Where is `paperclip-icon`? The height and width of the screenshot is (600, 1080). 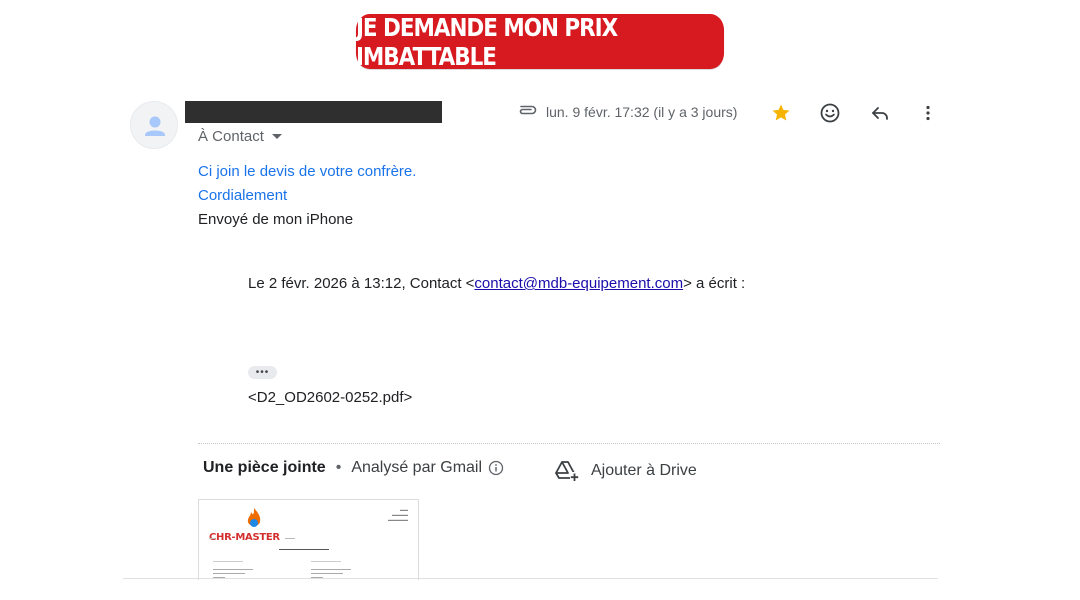 paperclip-icon is located at coordinates (527, 111).